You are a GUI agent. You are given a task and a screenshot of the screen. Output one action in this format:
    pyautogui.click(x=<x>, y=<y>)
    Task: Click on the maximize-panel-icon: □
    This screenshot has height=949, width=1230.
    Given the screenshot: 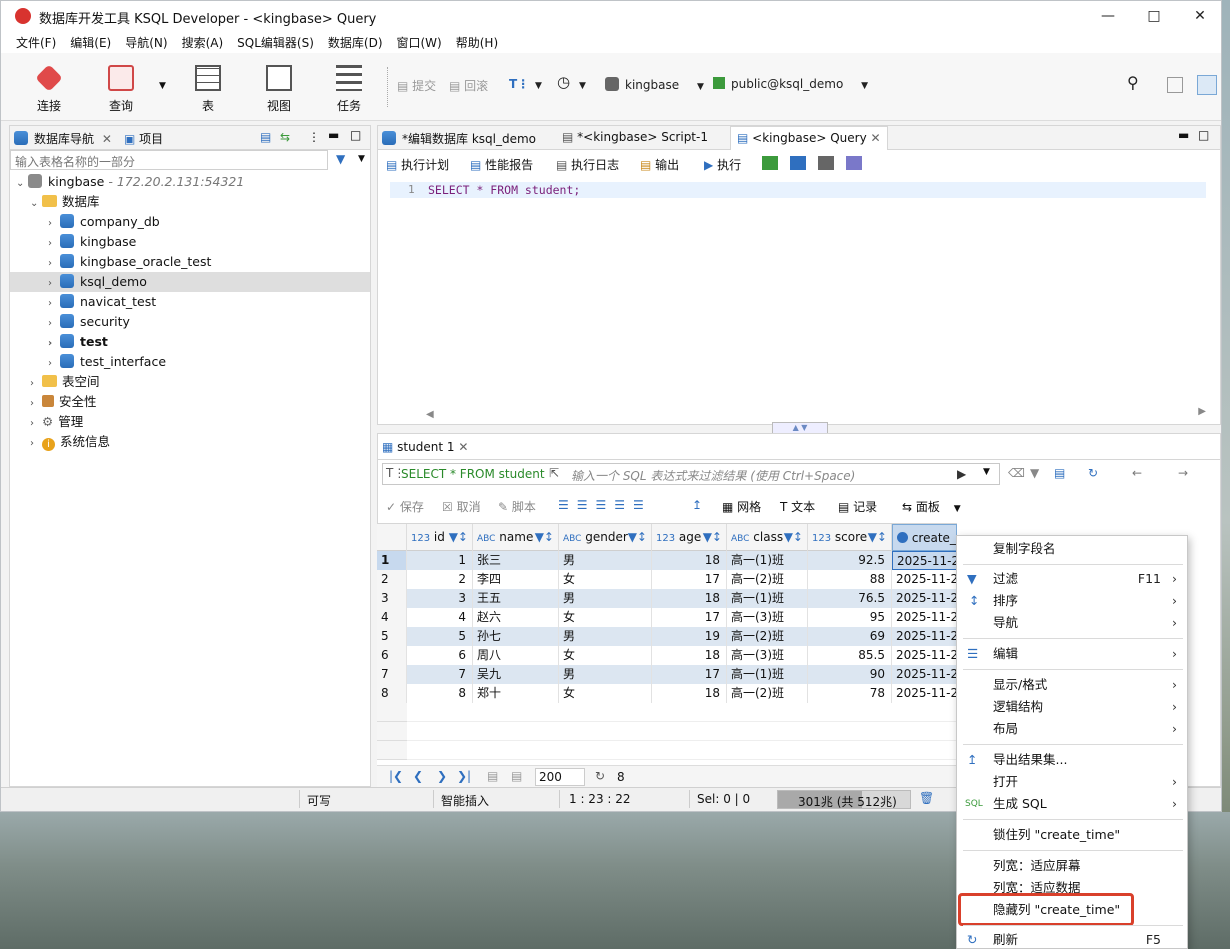 What is the action you would take?
    pyautogui.click(x=355, y=135)
    